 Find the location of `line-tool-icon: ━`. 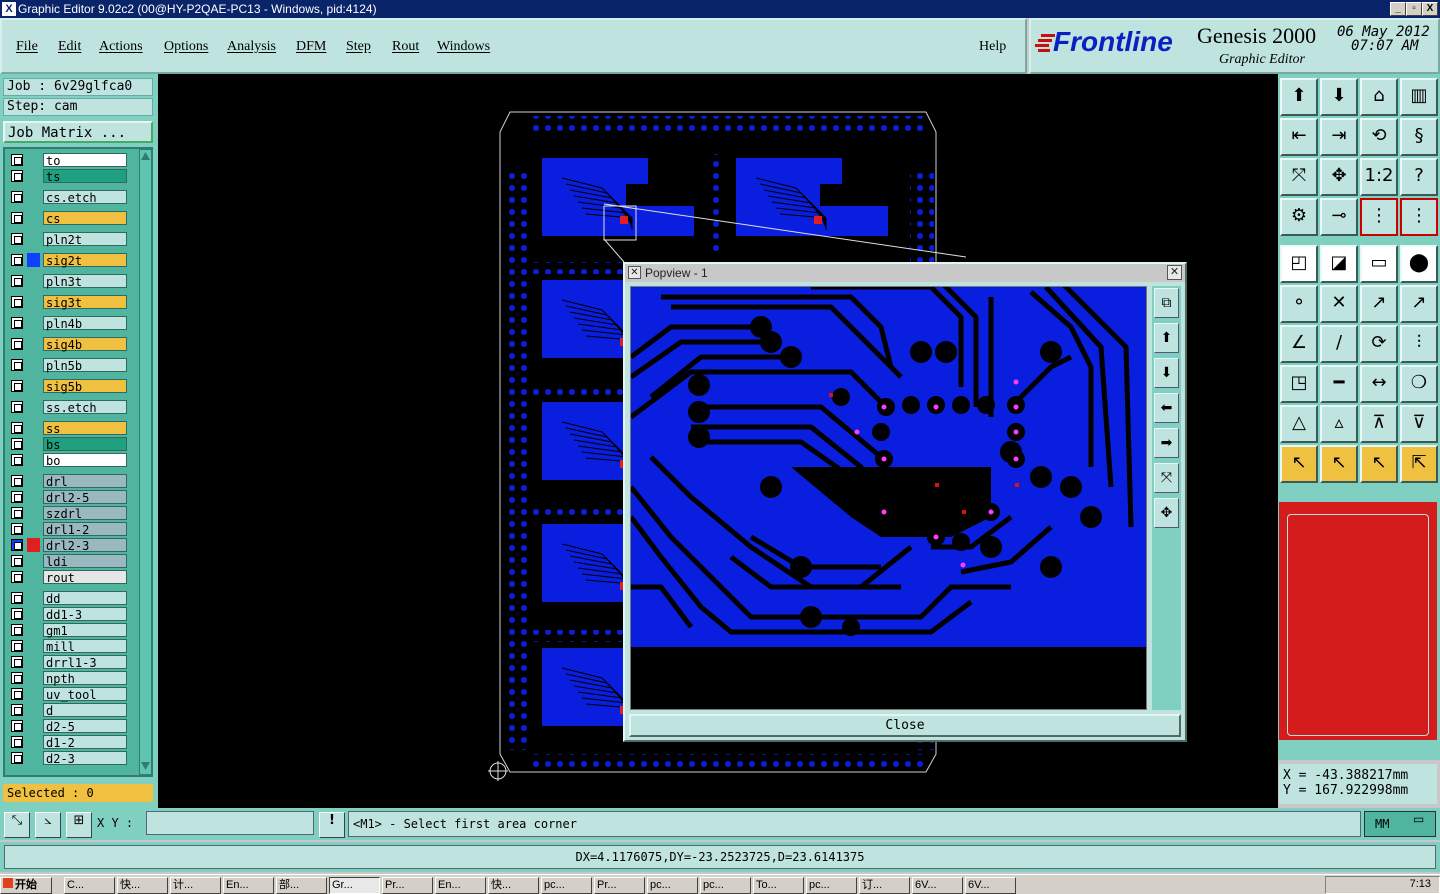

line-tool-icon: ━ is located at coordinates (1339, 384).